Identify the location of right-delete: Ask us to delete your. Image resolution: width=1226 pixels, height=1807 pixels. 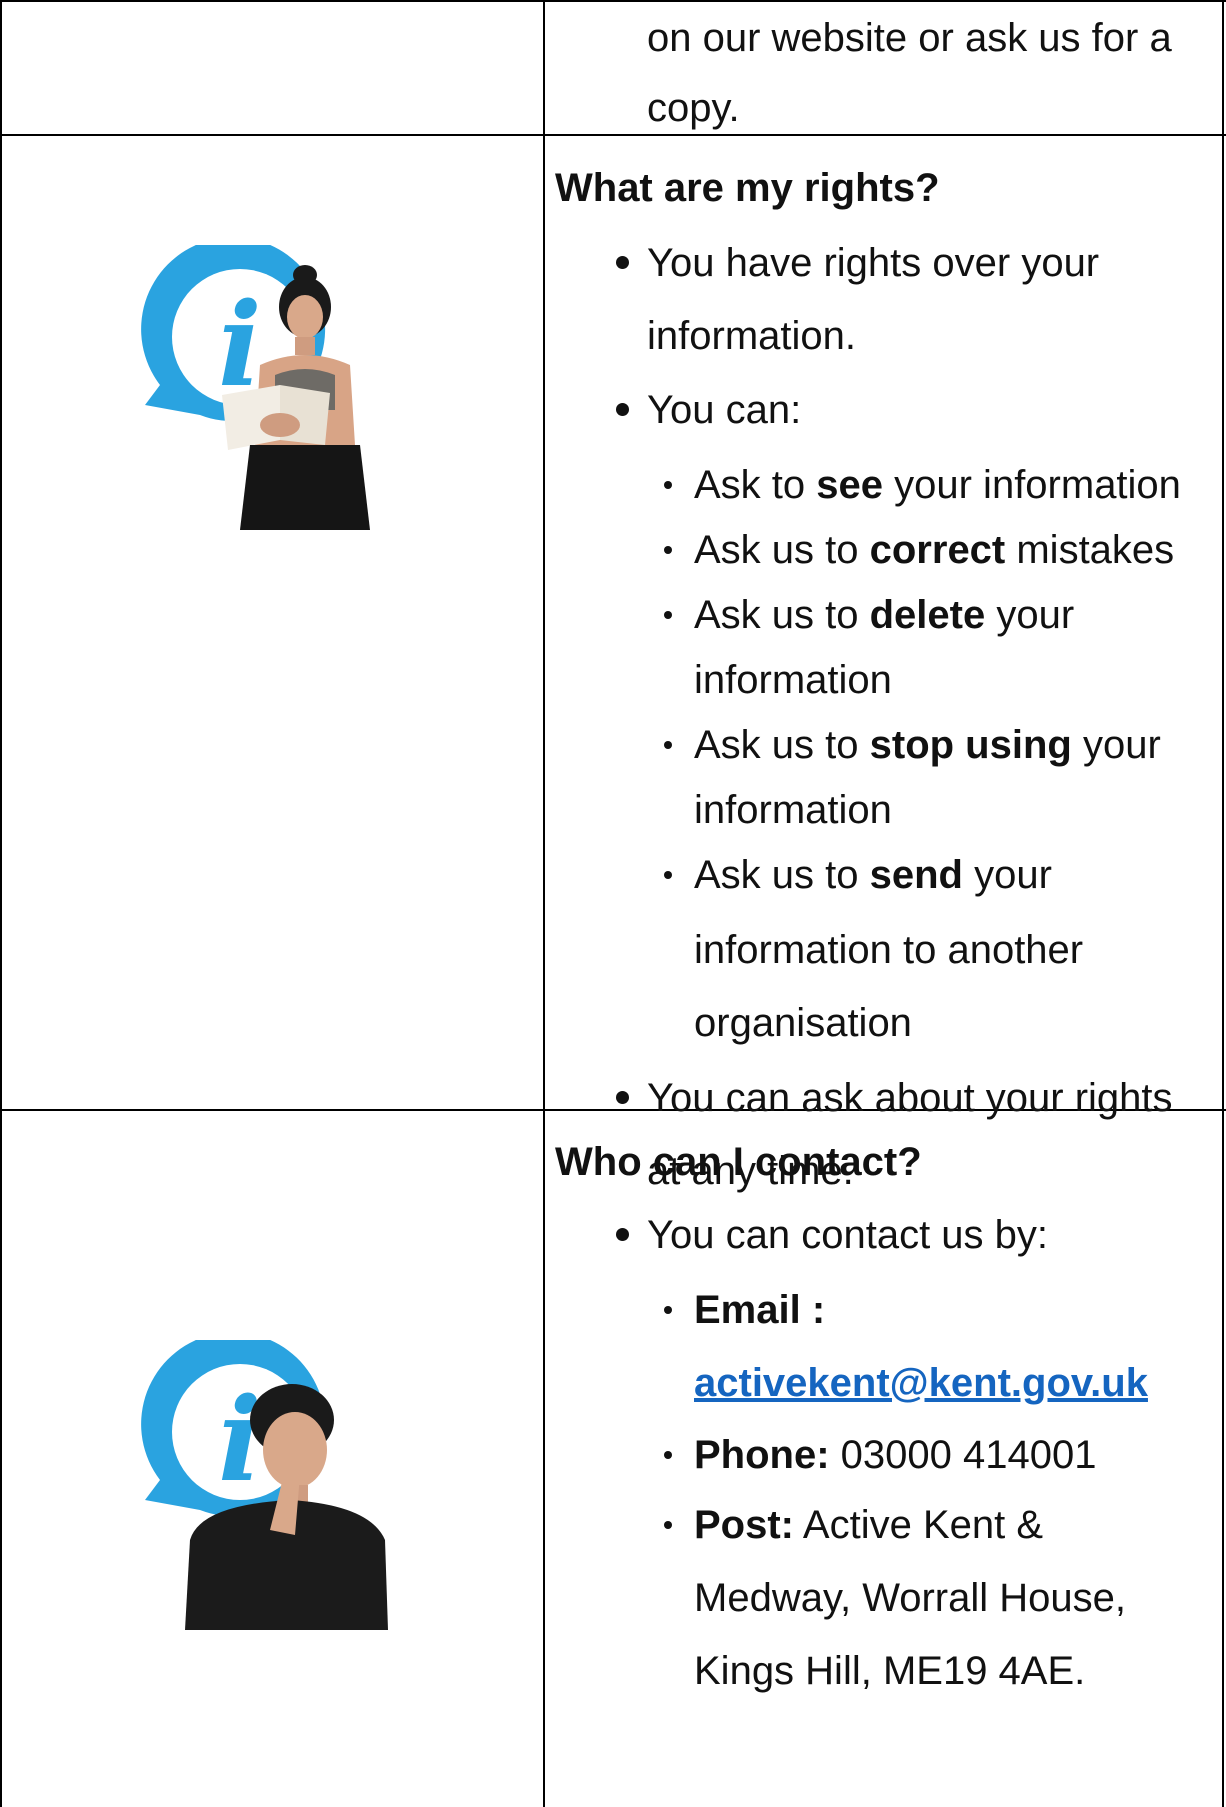
(884, 615).